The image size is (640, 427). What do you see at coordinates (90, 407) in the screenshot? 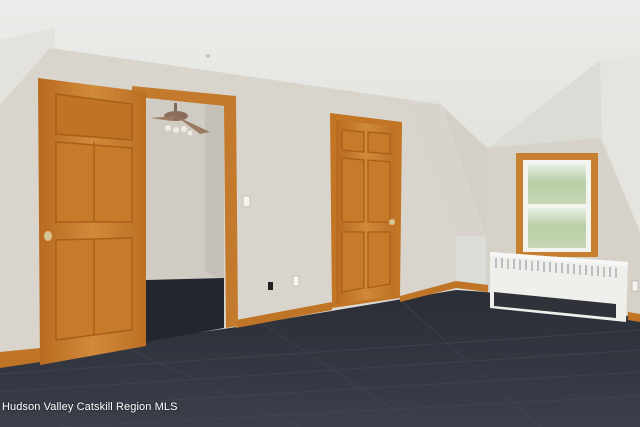
I see `watermark-text: Hudson Valley Catskill Region MLS` at bounding box center [90, 407].